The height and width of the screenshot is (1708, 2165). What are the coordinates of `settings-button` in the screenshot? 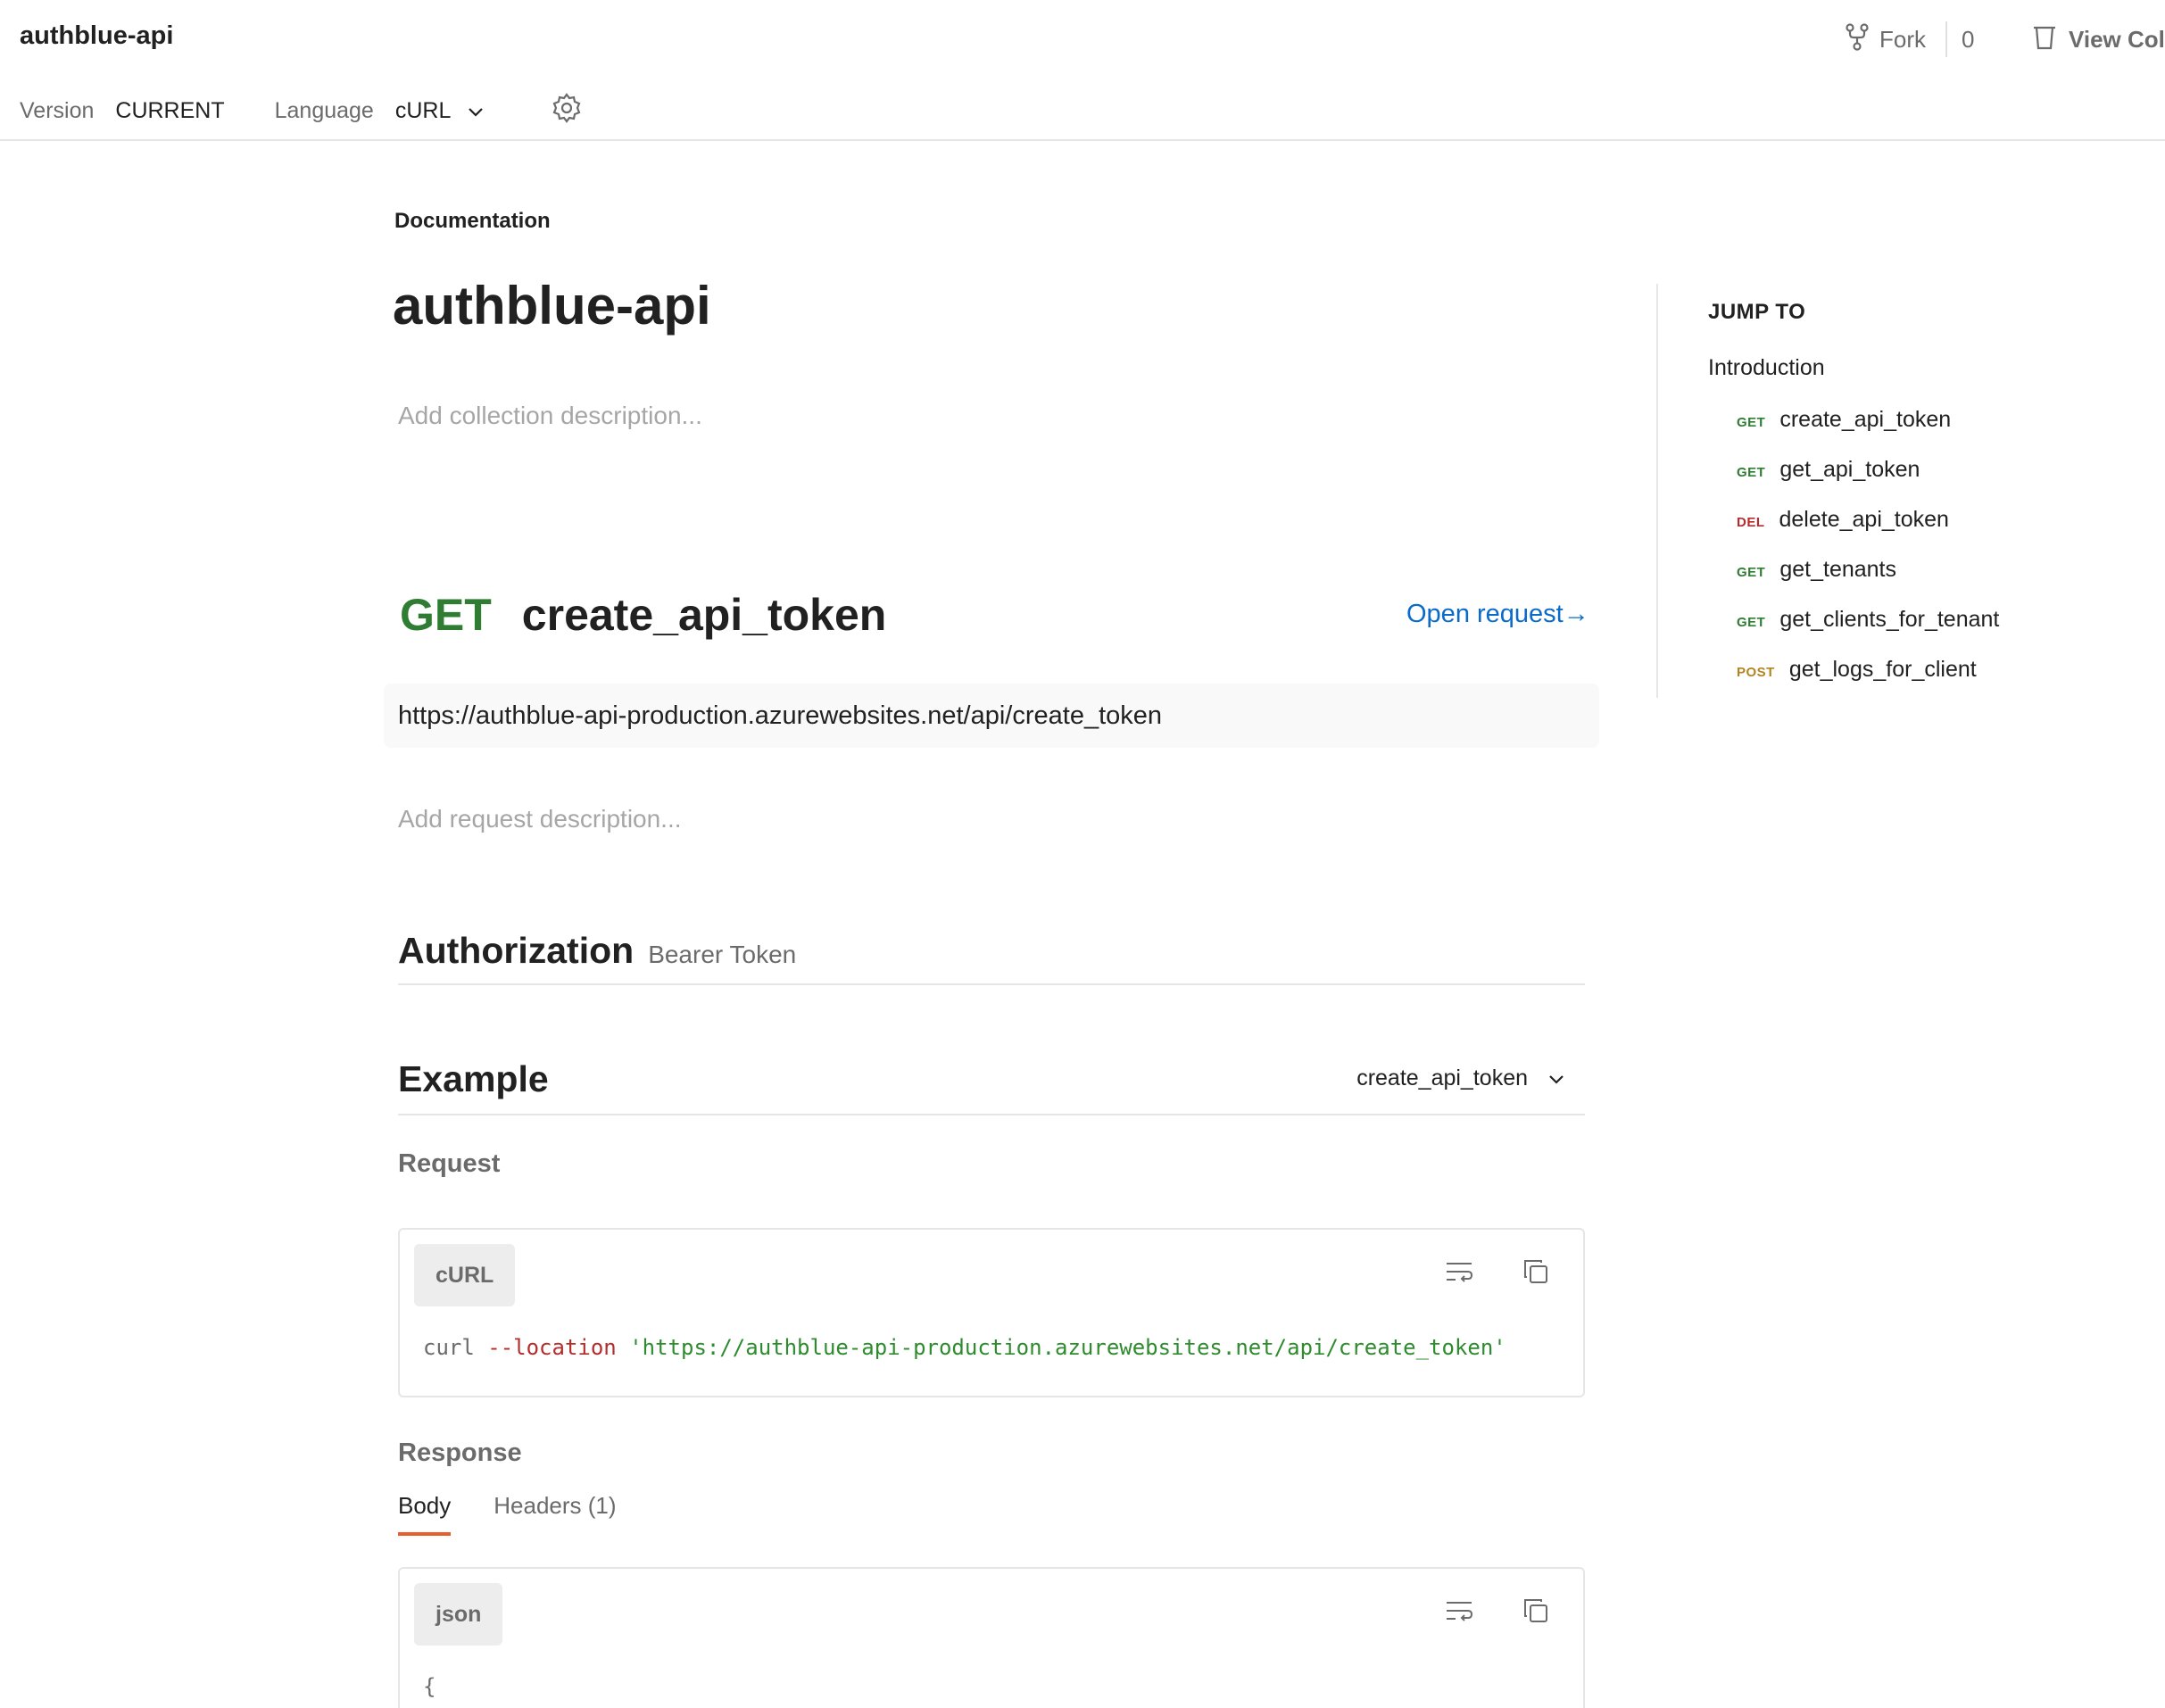 It's located at (567, 111).